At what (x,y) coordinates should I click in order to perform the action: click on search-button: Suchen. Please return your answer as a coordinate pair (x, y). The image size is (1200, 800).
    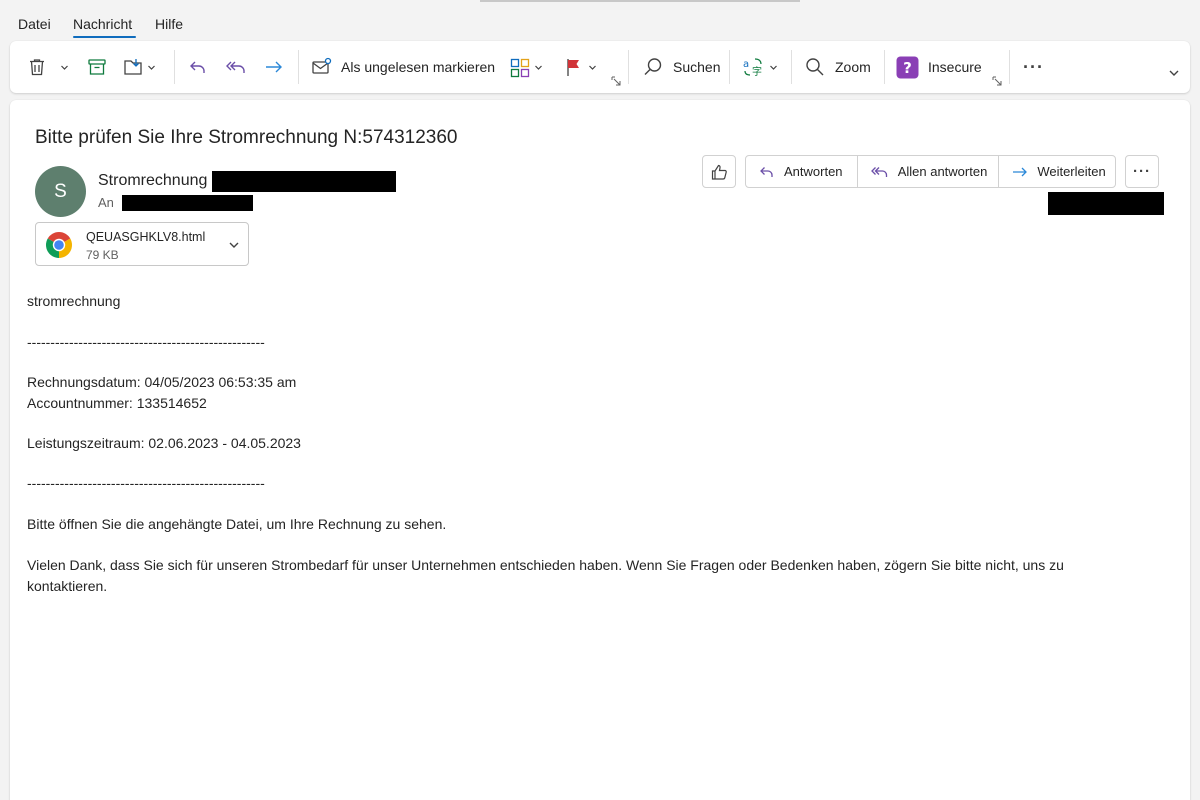
    Looking at the image, I should click on (681, 67).